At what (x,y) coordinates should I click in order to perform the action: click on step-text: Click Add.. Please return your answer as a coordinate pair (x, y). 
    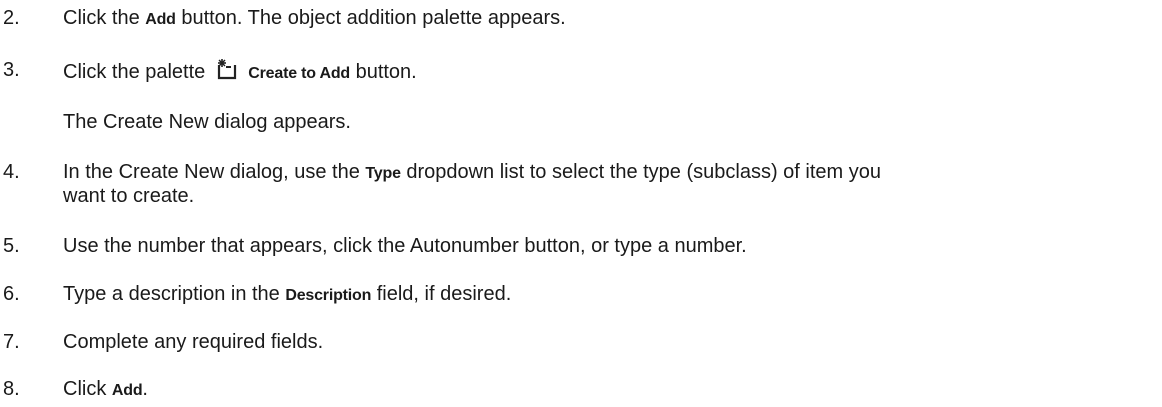
    Looking at the image, I should click on (105, 389).